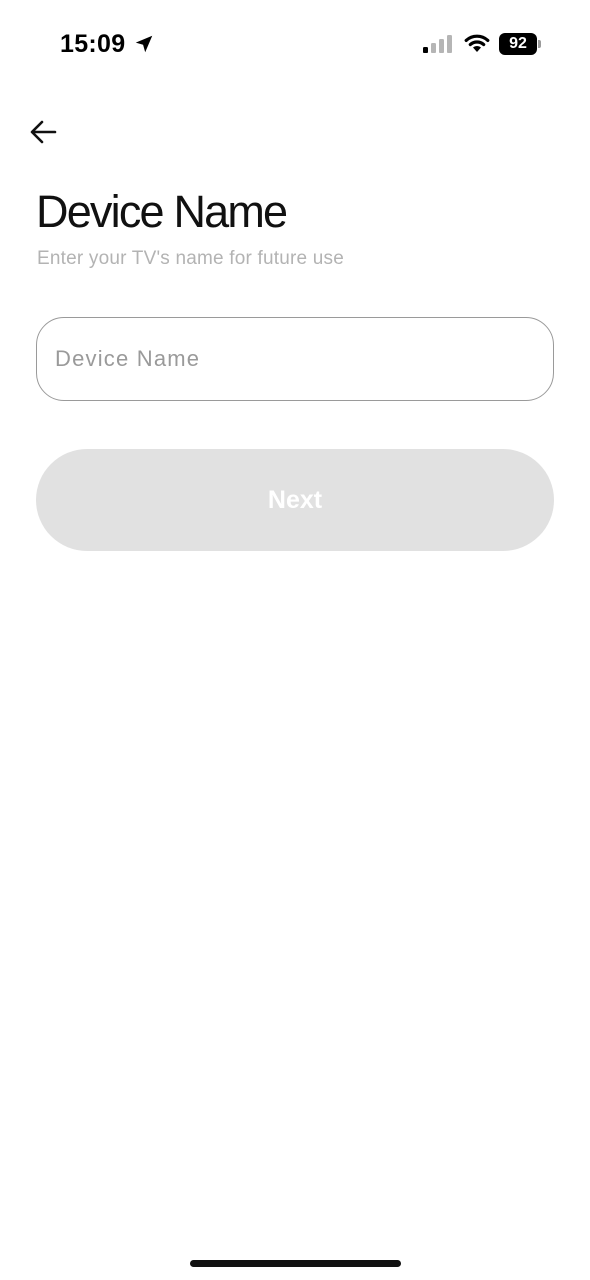  I want to click on location-arrow-icon, so click(144, 44).